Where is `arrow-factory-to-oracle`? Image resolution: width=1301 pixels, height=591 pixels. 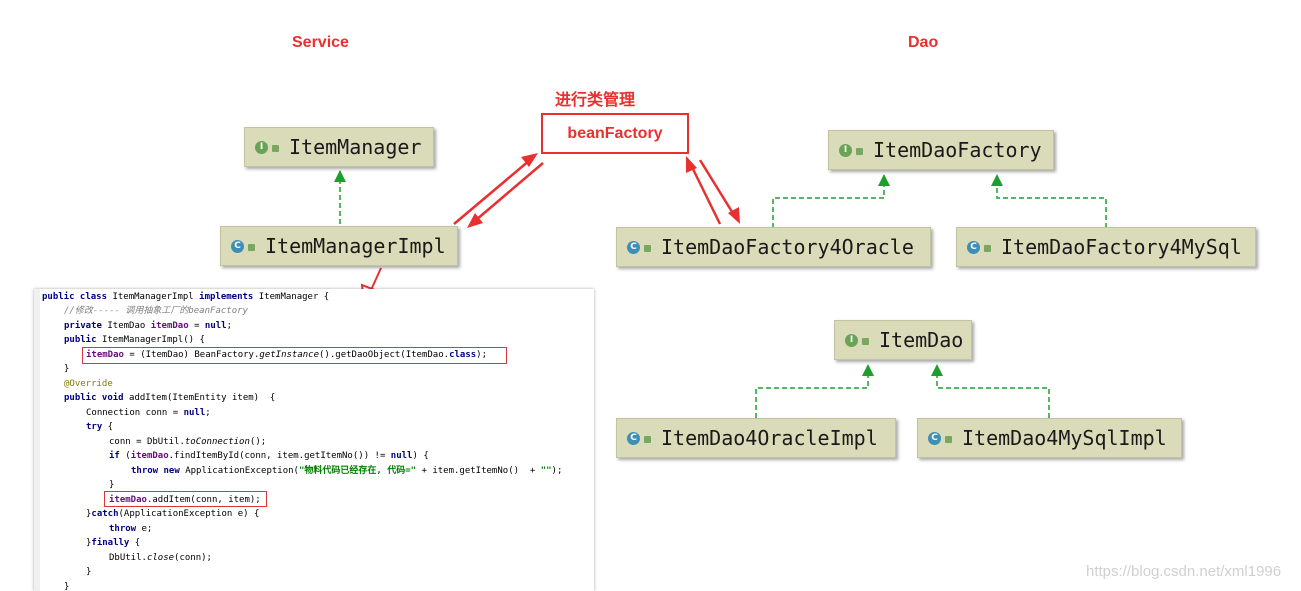
arrow-factory-to-oracle is located at coordinates (717, 187).